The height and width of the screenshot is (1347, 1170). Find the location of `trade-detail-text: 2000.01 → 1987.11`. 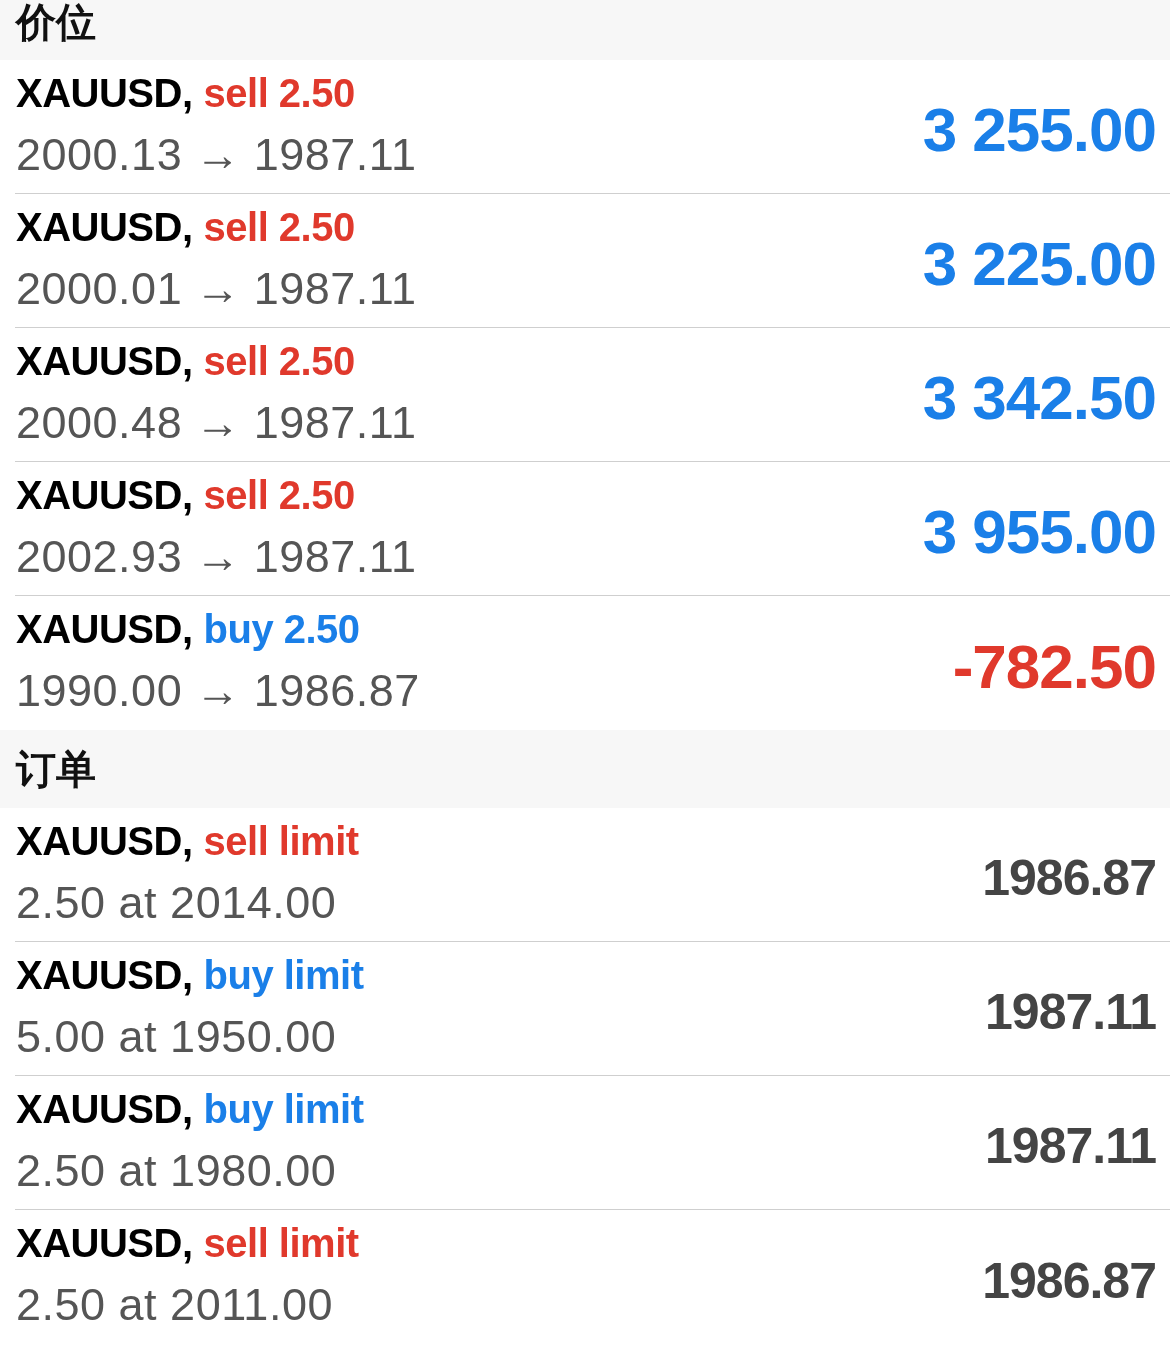

trade-detail-text: 2000.01 → 1987.11 is located at coordinates (216, 288).